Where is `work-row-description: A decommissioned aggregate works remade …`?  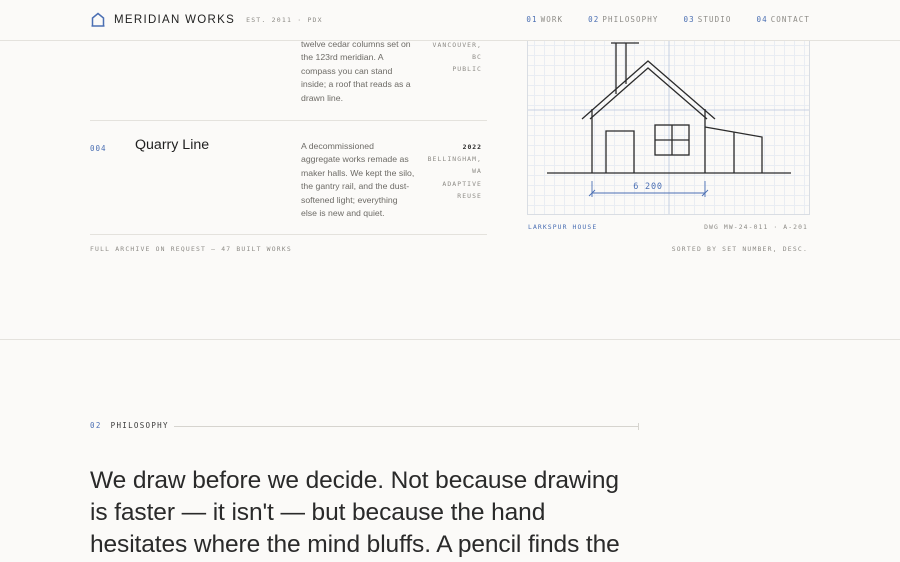 work-row-description: A decommissioned aggregate works remade … is located at coordinates (363, 180).